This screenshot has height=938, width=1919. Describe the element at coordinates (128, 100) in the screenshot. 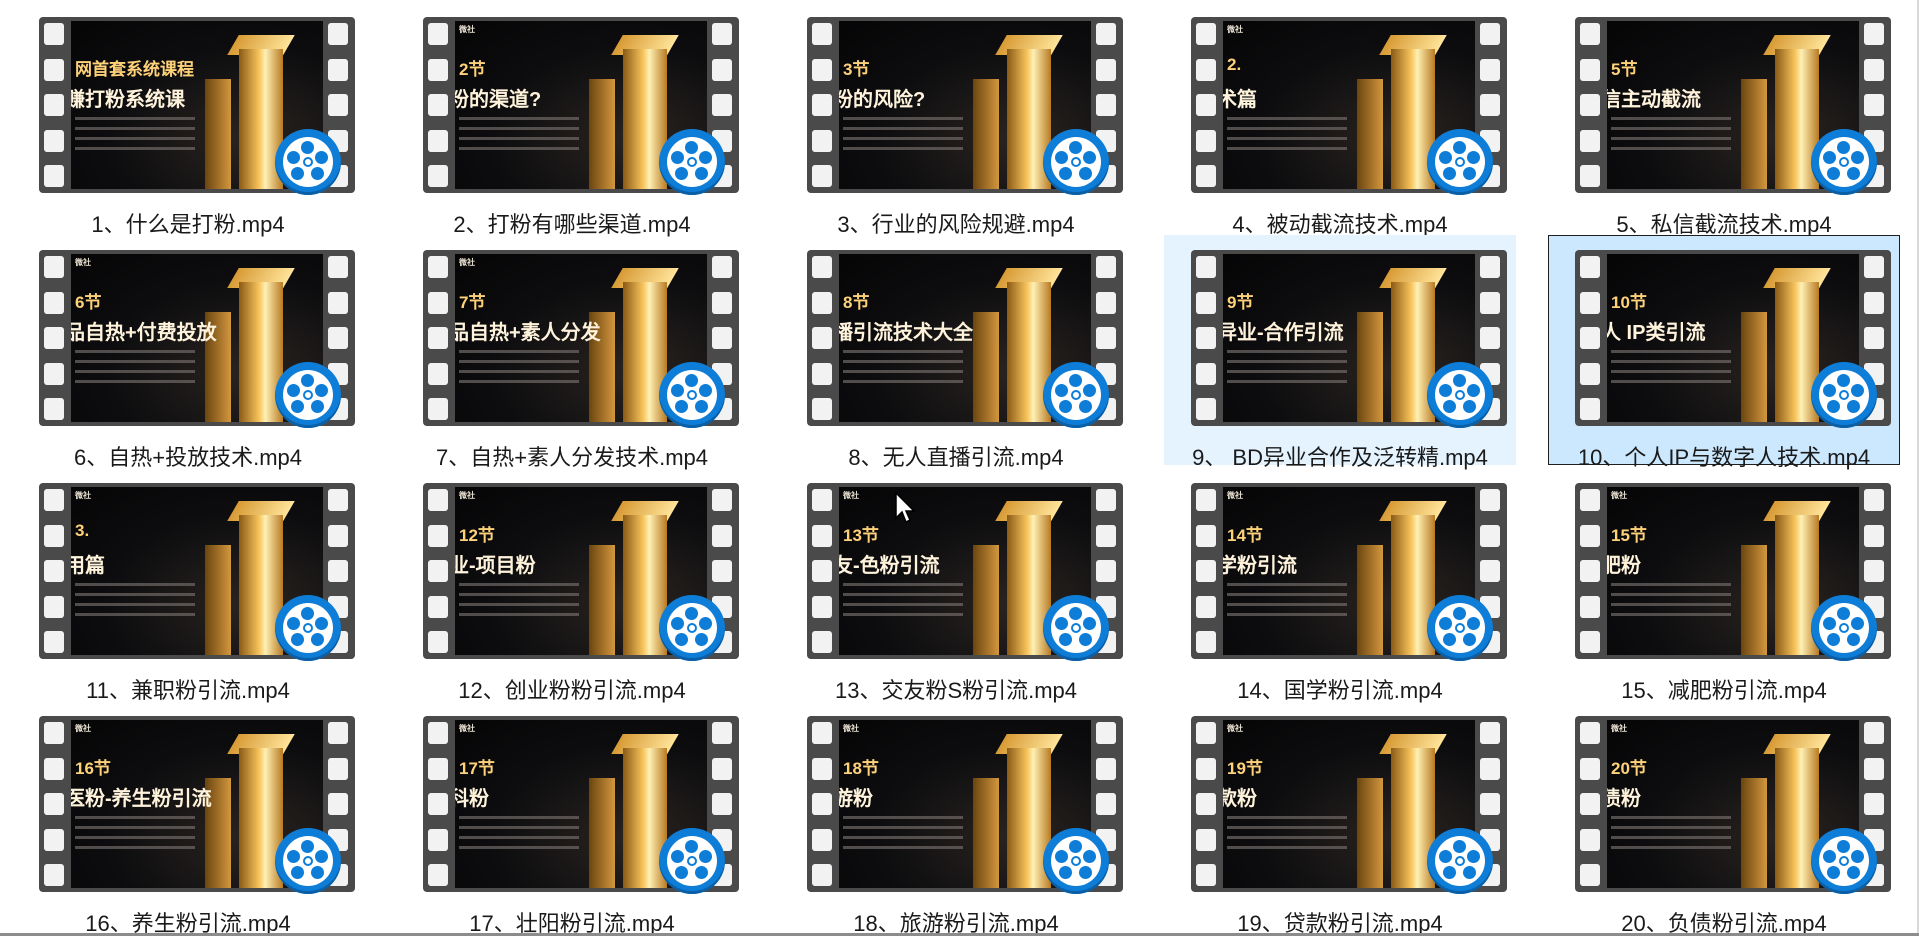

I see `thumbnail-headline: 赚打粉系统课` at that location.